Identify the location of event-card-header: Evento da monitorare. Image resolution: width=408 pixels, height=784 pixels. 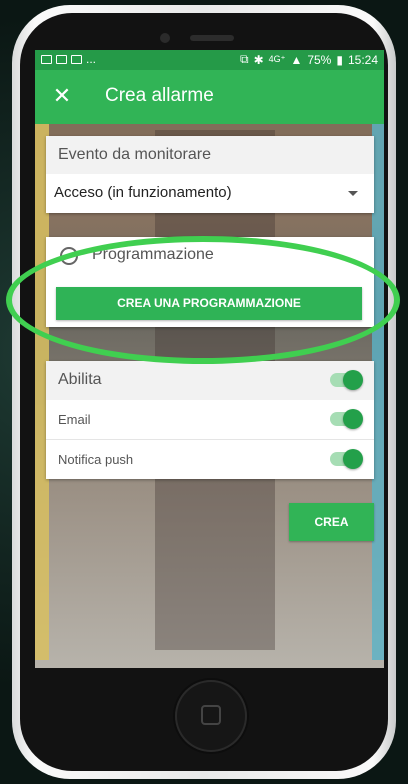
(210, 155).